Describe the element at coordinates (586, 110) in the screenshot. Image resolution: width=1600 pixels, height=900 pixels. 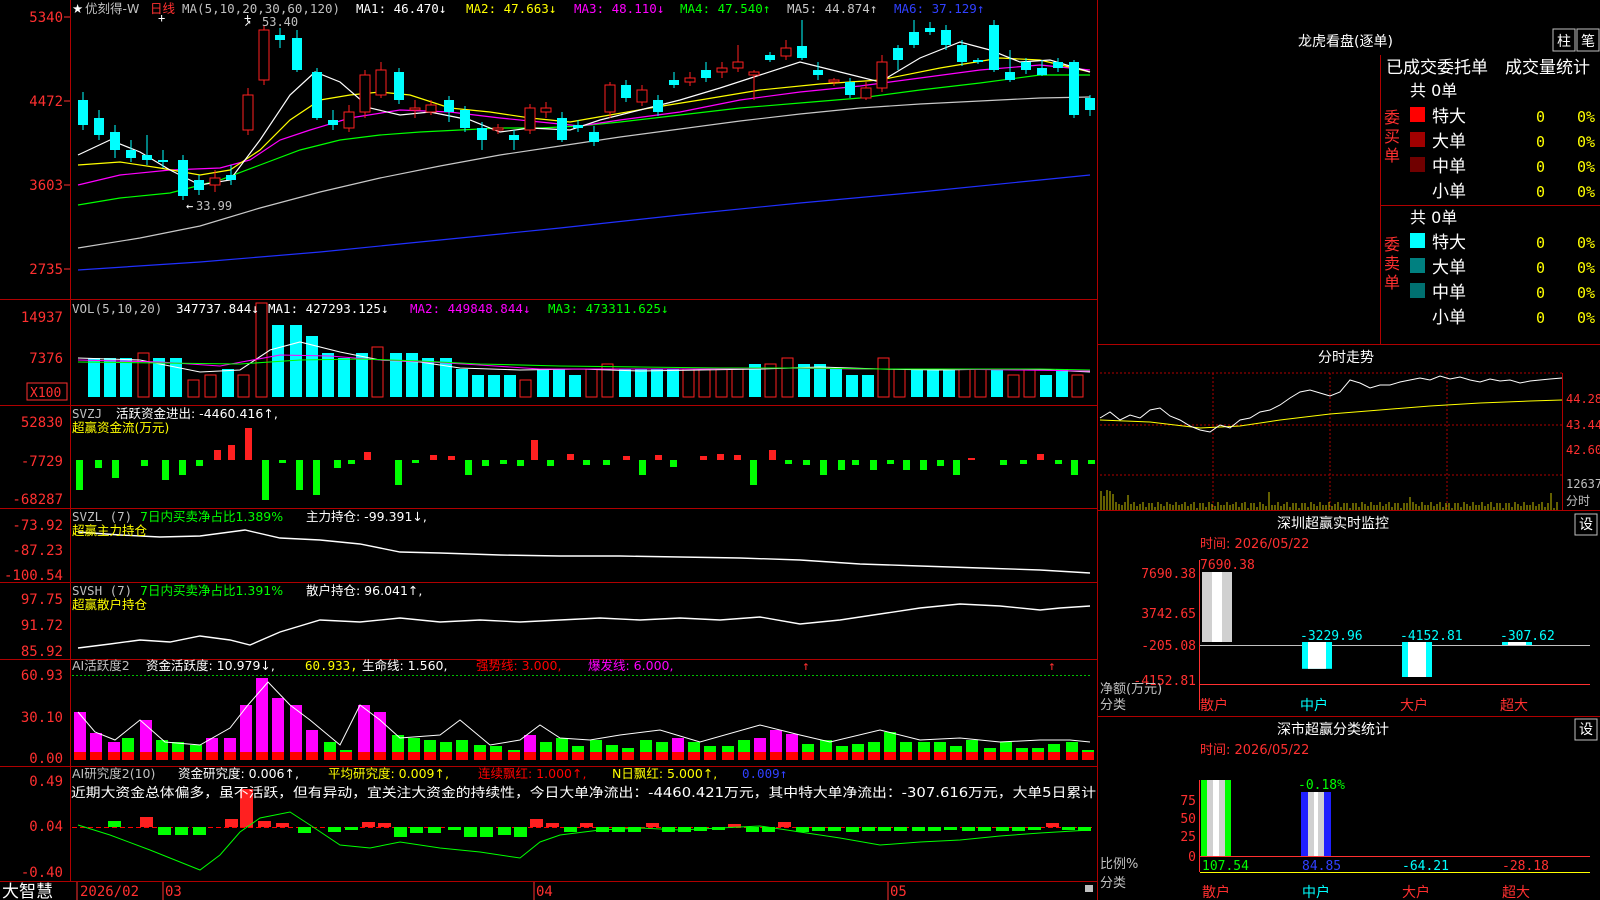
I see `candlesticks` at that location.